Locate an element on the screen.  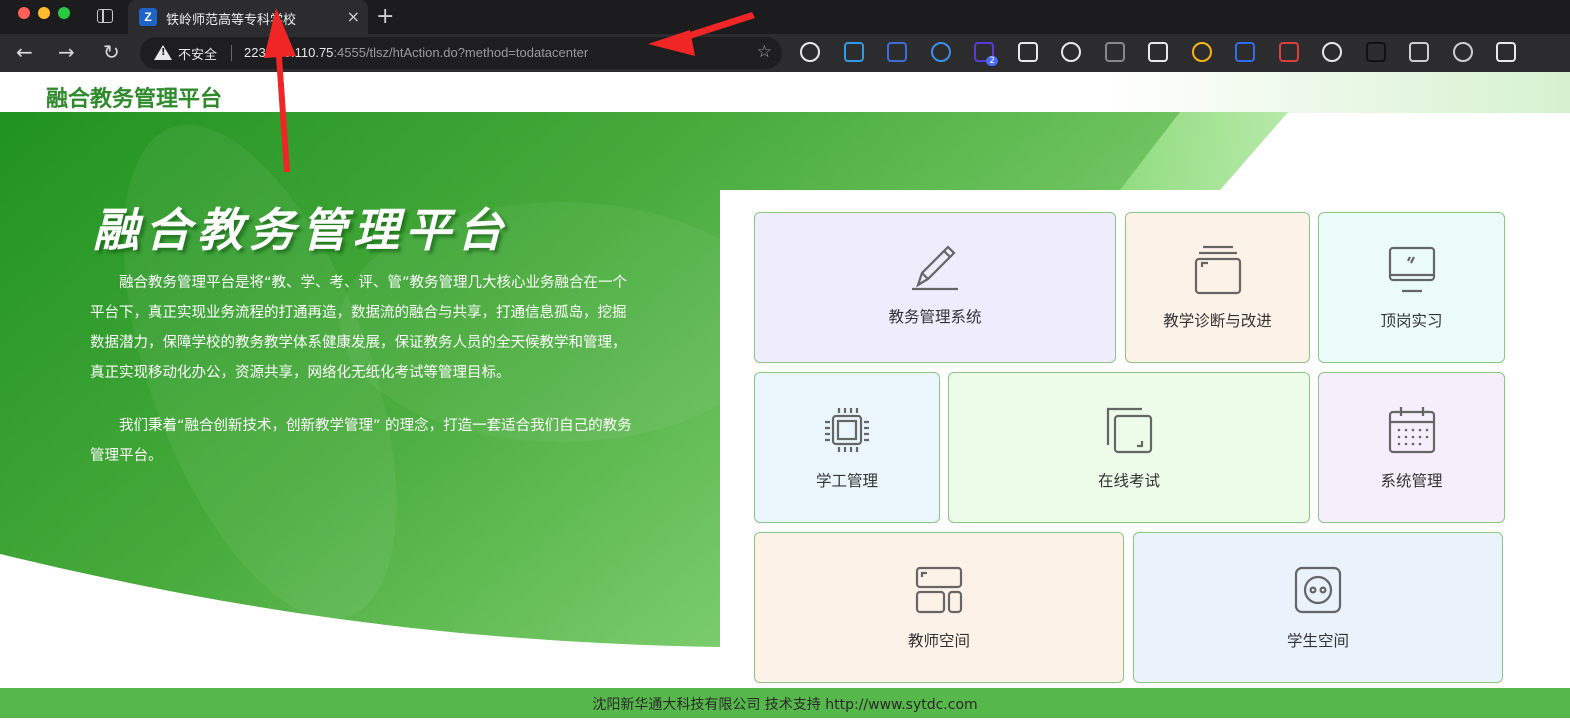
panda-icon is located at coordinates (1506, 52).